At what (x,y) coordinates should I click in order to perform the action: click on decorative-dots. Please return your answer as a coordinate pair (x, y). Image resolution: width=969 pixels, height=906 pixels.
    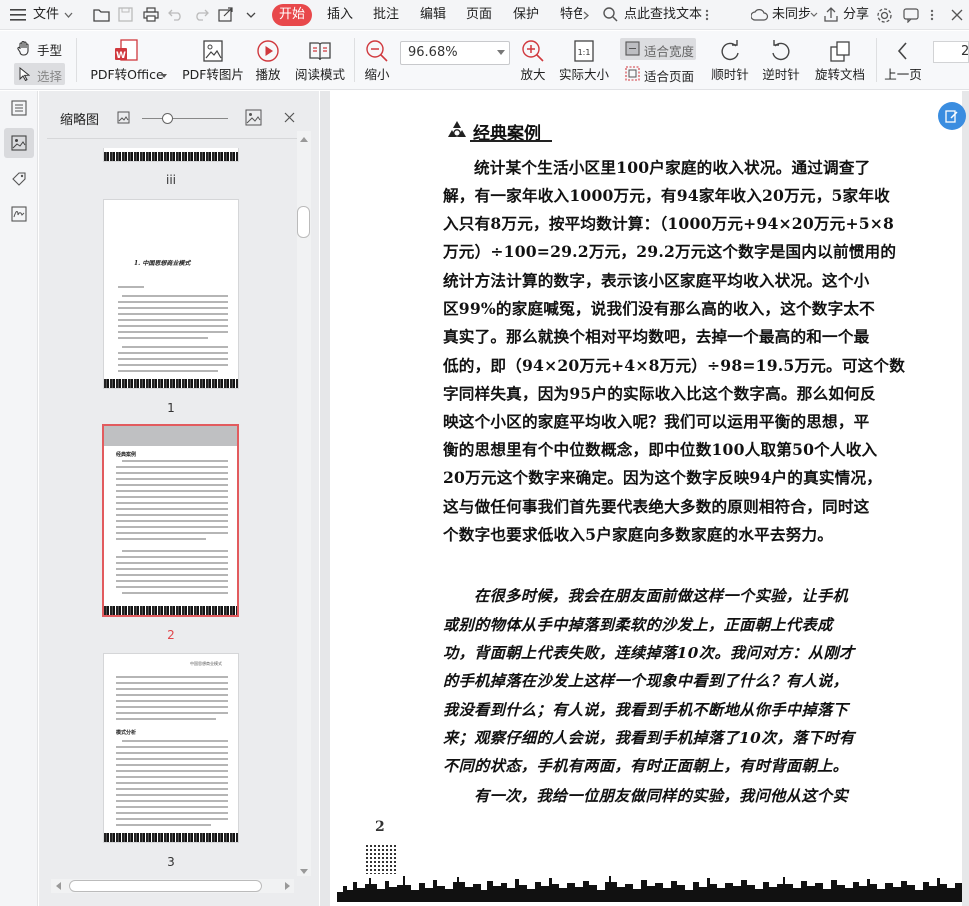
    Looking at the image, I should click on (381, 859).